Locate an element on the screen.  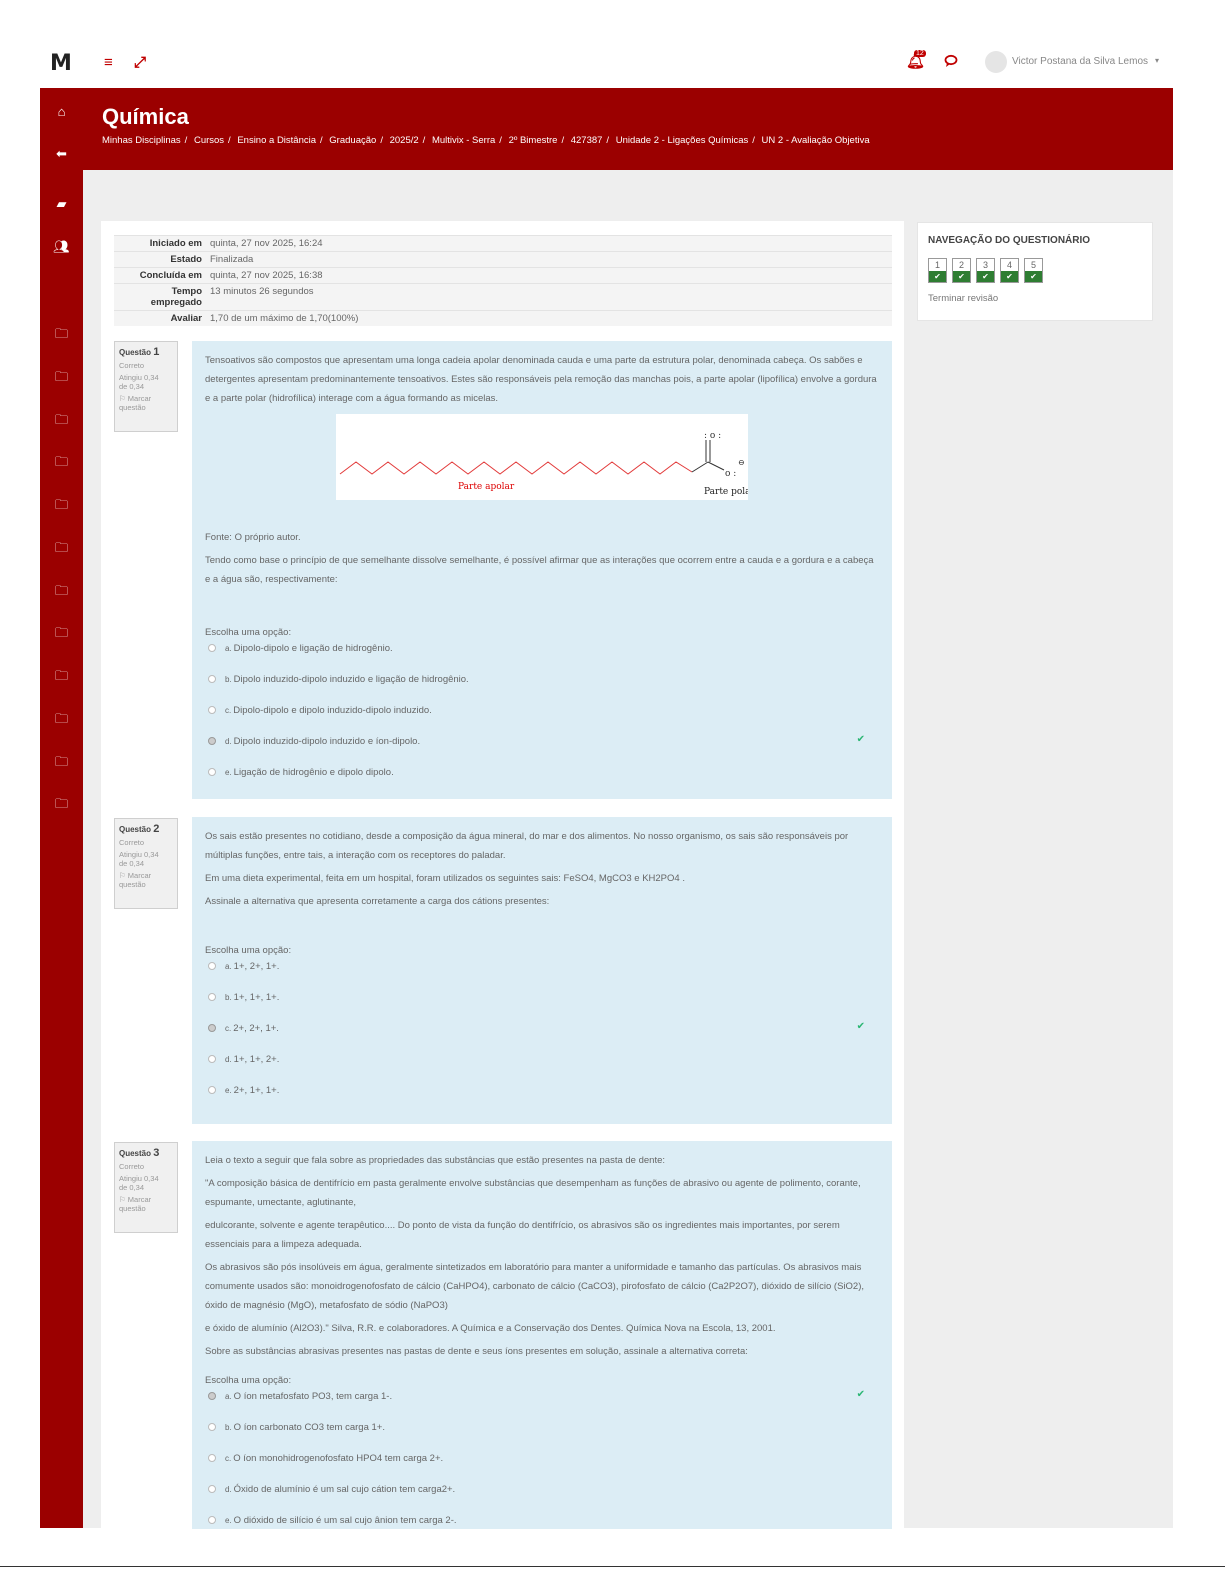
user-menu-caret-icon: ▾ is located at coordinates (1157, 60).